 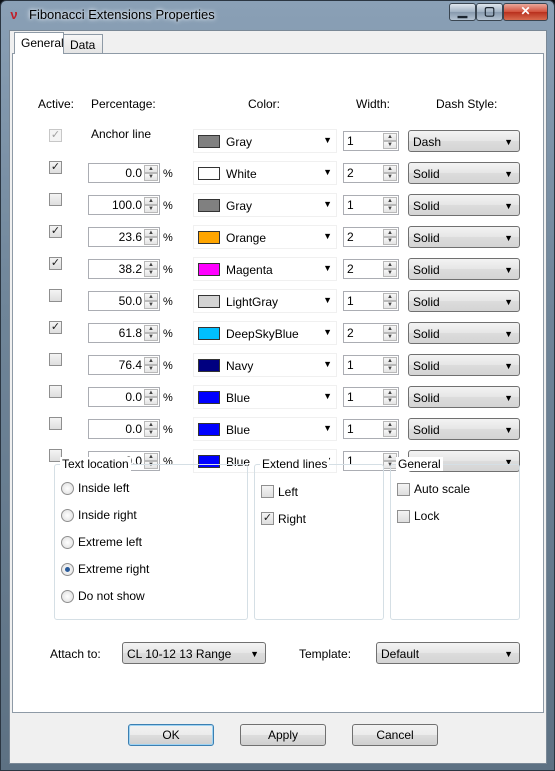 What do you see at coordinates (83, 44) in the screenshot?
I see `tab-data: Data` at bounding box center [83, 44].